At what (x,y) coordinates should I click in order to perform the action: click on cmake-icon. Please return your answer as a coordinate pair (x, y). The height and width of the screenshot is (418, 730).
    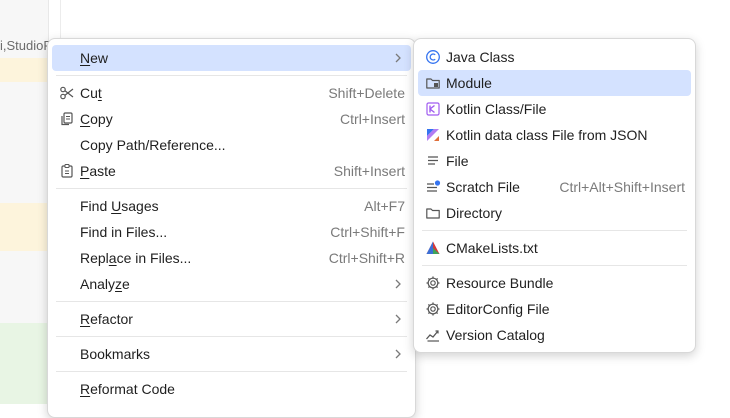
    Looking at the image, I should click on (433, 248).